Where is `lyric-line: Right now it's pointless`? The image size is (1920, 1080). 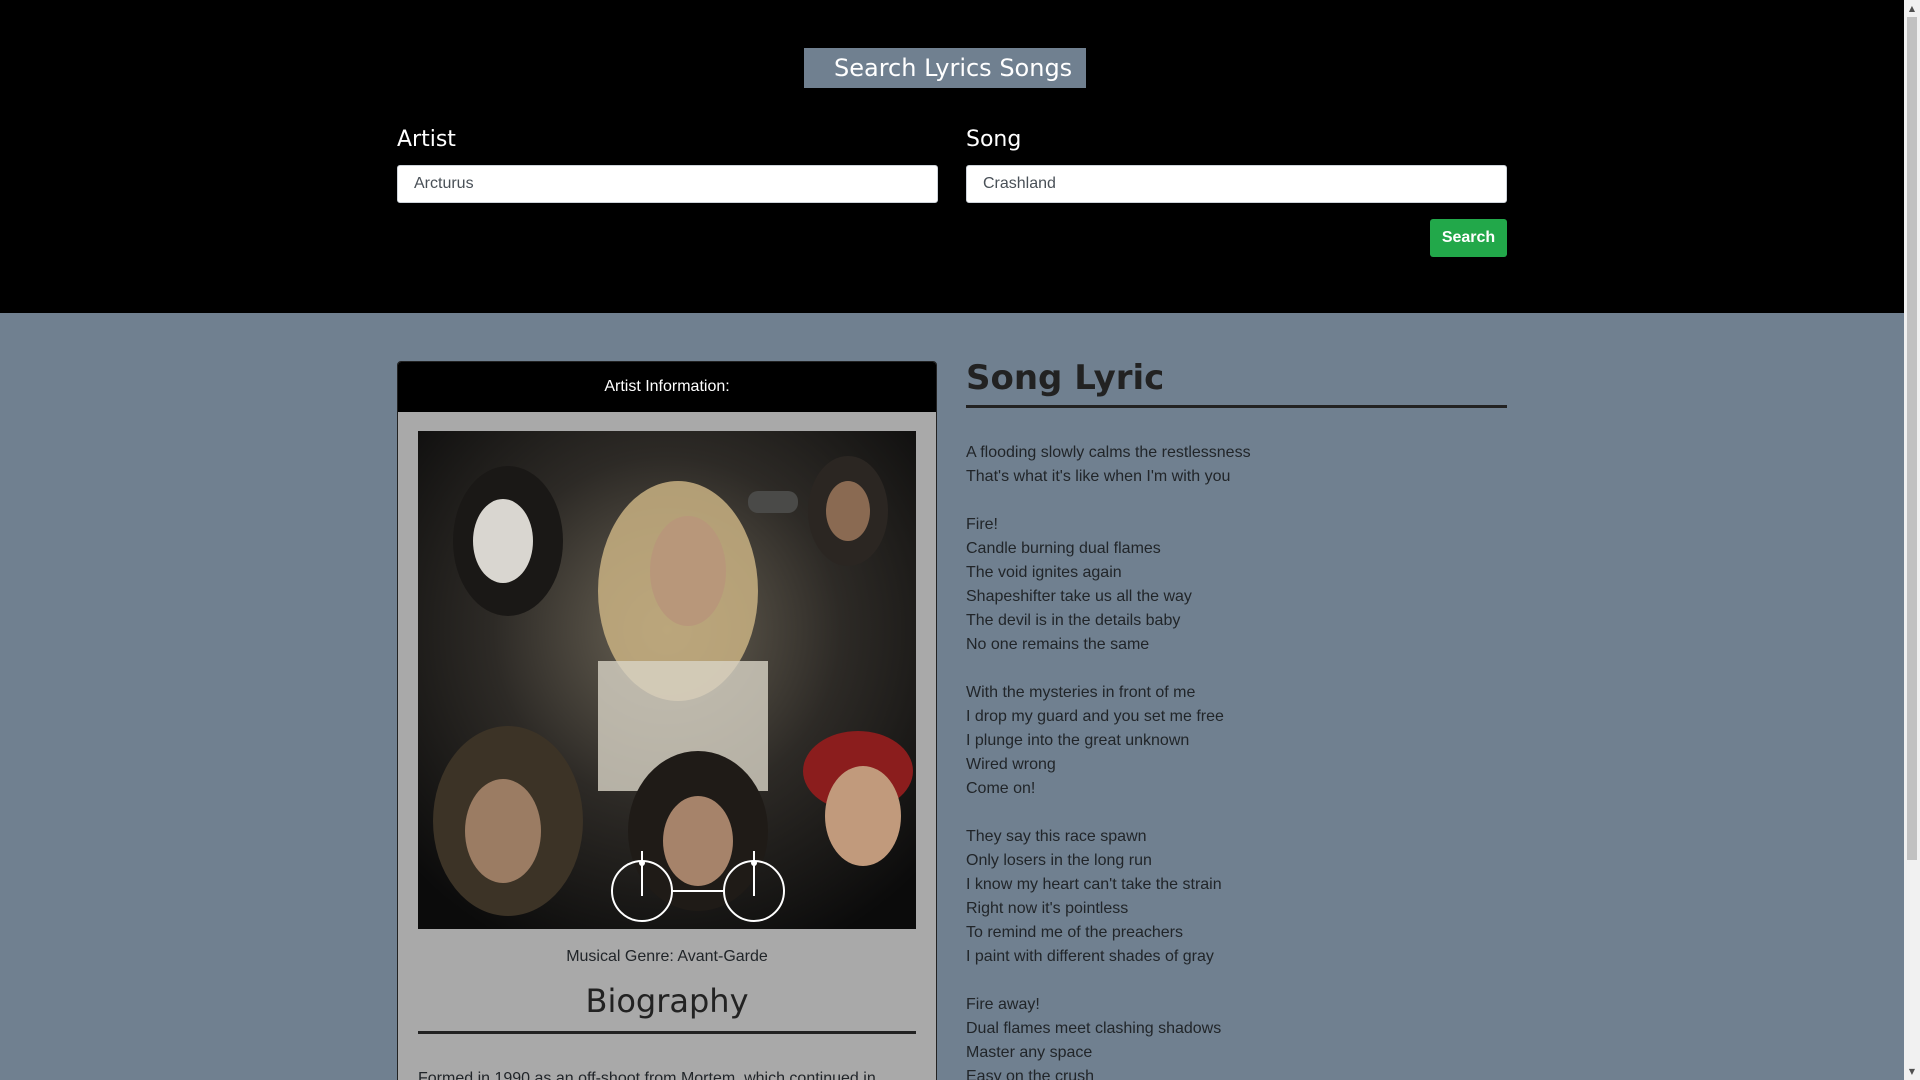 lyric-line: Right now it's pointless is located at coordinates (1047, 908).